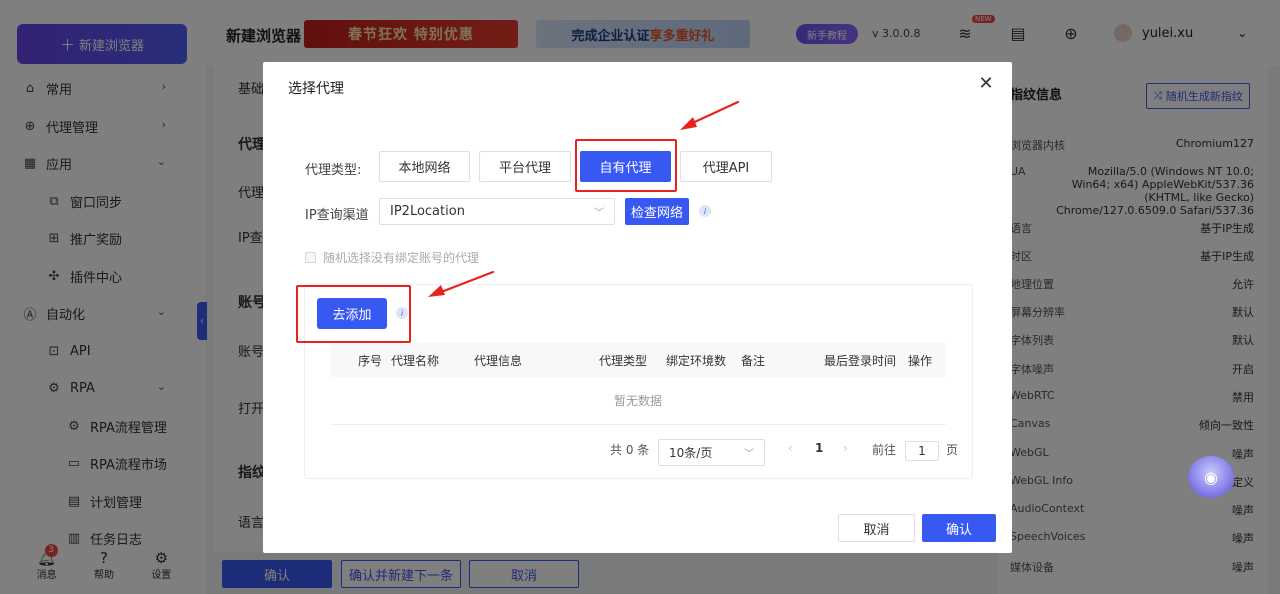 The width and height of the screenshot is (1280, 594). Describe the element at coordinates (629, 449) in the screenshot. I see `pagination-total: 共 0 条` at that location.